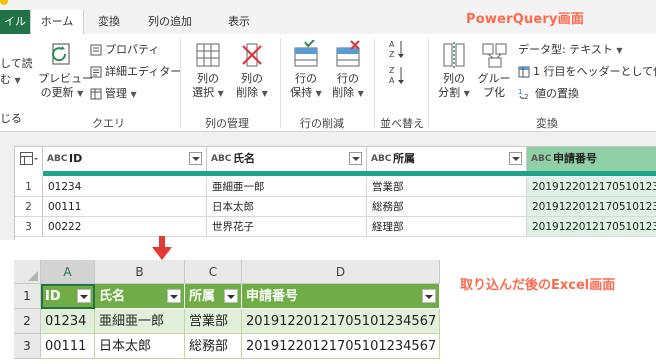 The image size is (656, 364). What do you see at coordinates (27, 346) in the screenshot?
I see `row-header: 3` at bounding box center [27, 346].